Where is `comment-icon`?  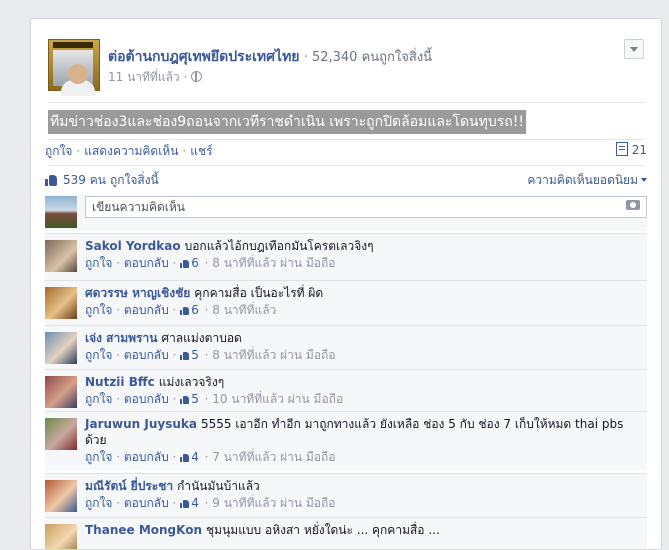 comment-icon is located at coordinates (621, 149).